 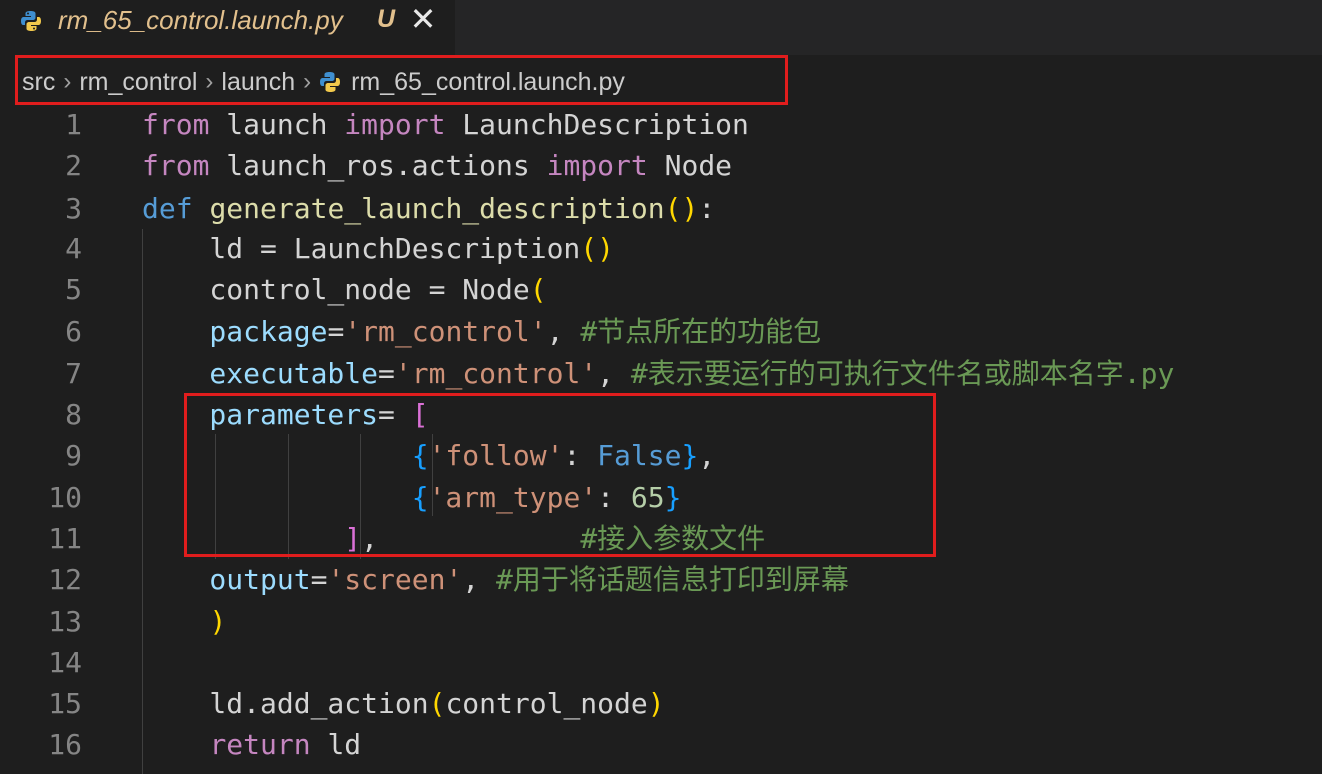 What do you see at coordinates (401, 80) in the screenshot?
I see `breadcrumb-highlight-box` at bounding box center [401, 80].